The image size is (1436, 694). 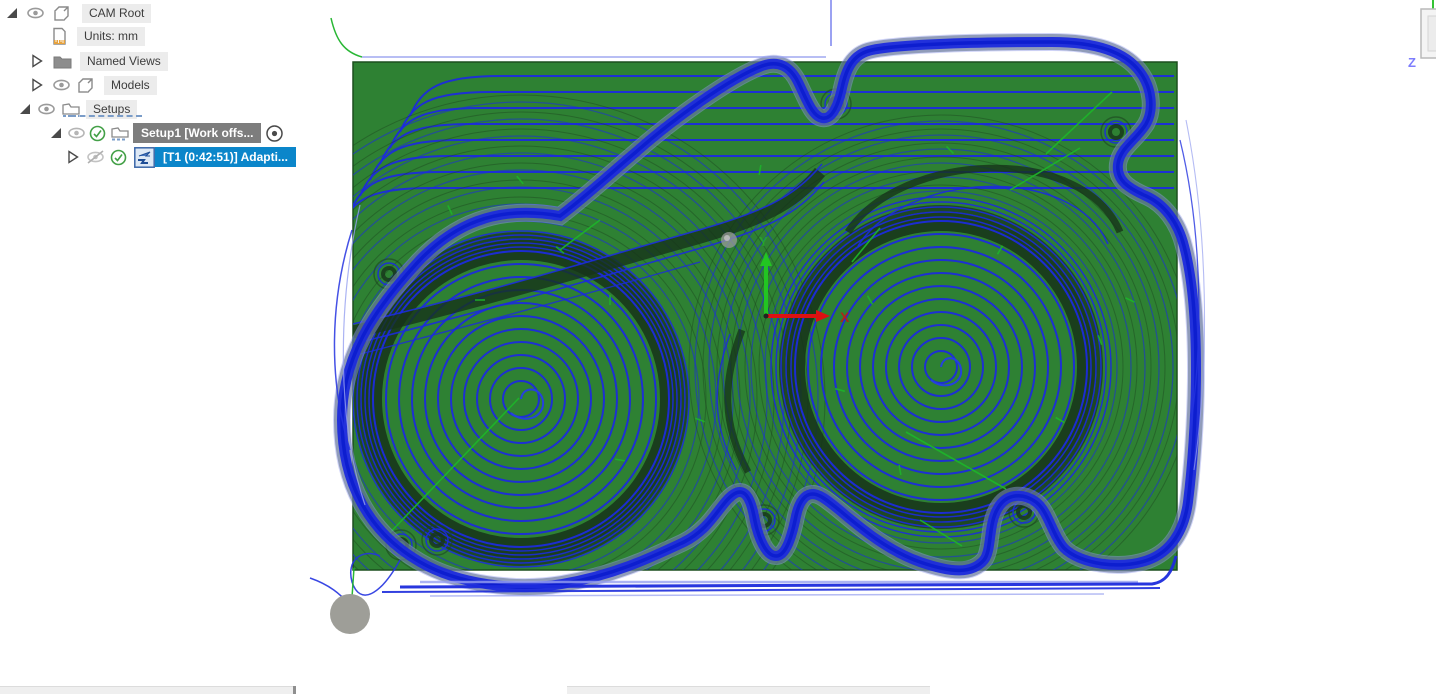 What do you see at coordinates (146, 690) in the screenshot?
I see `bottom-panel-edge-left` at bounding box center [146, 690].